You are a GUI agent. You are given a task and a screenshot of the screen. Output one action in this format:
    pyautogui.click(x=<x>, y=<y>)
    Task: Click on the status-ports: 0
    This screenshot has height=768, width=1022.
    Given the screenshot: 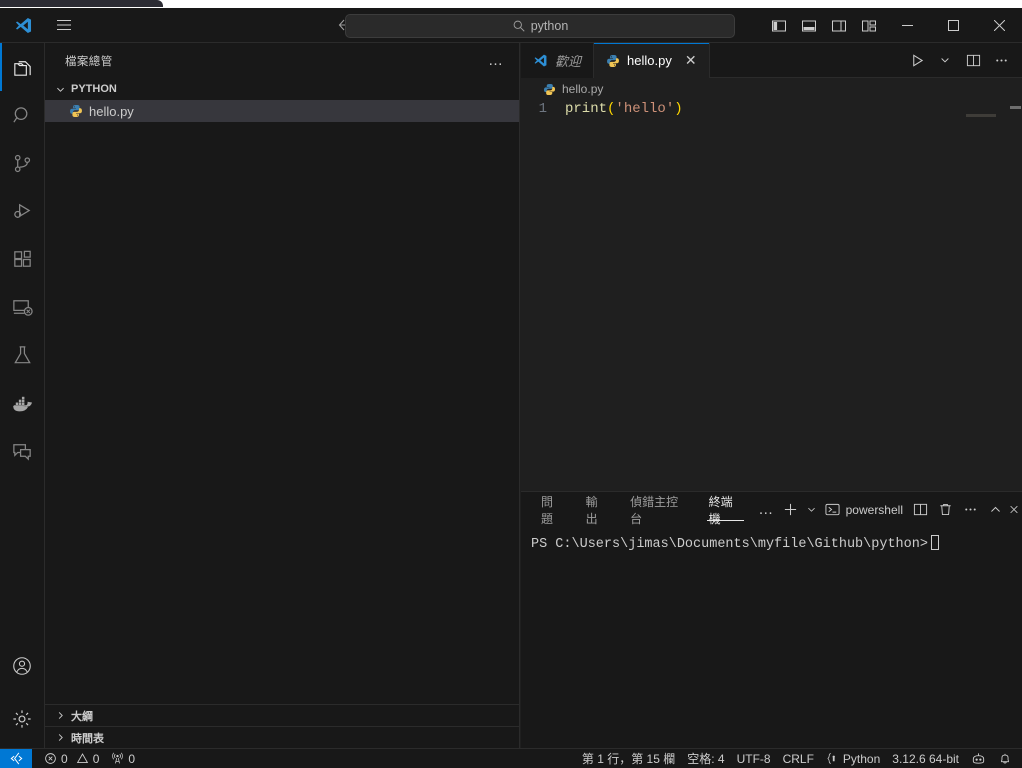 What is the action you would take?
    pyautogui.click(x=123, y=758)
    